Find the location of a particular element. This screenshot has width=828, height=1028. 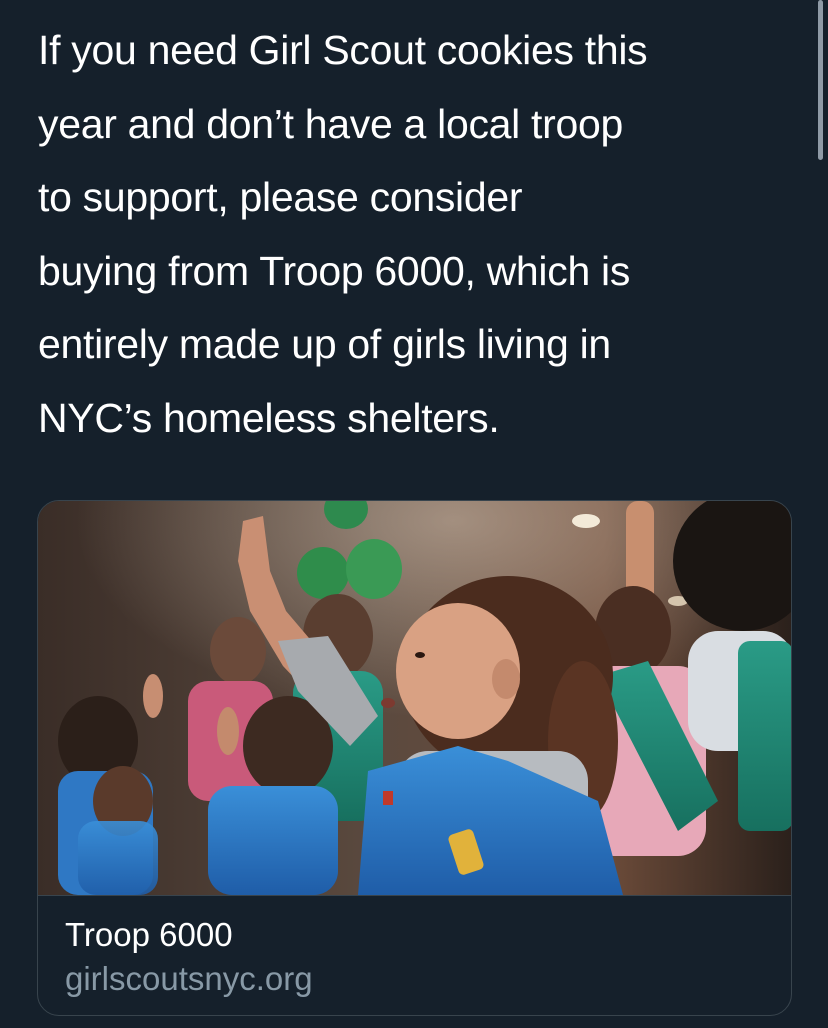

scrollbar is located at coordinates (820, 80).